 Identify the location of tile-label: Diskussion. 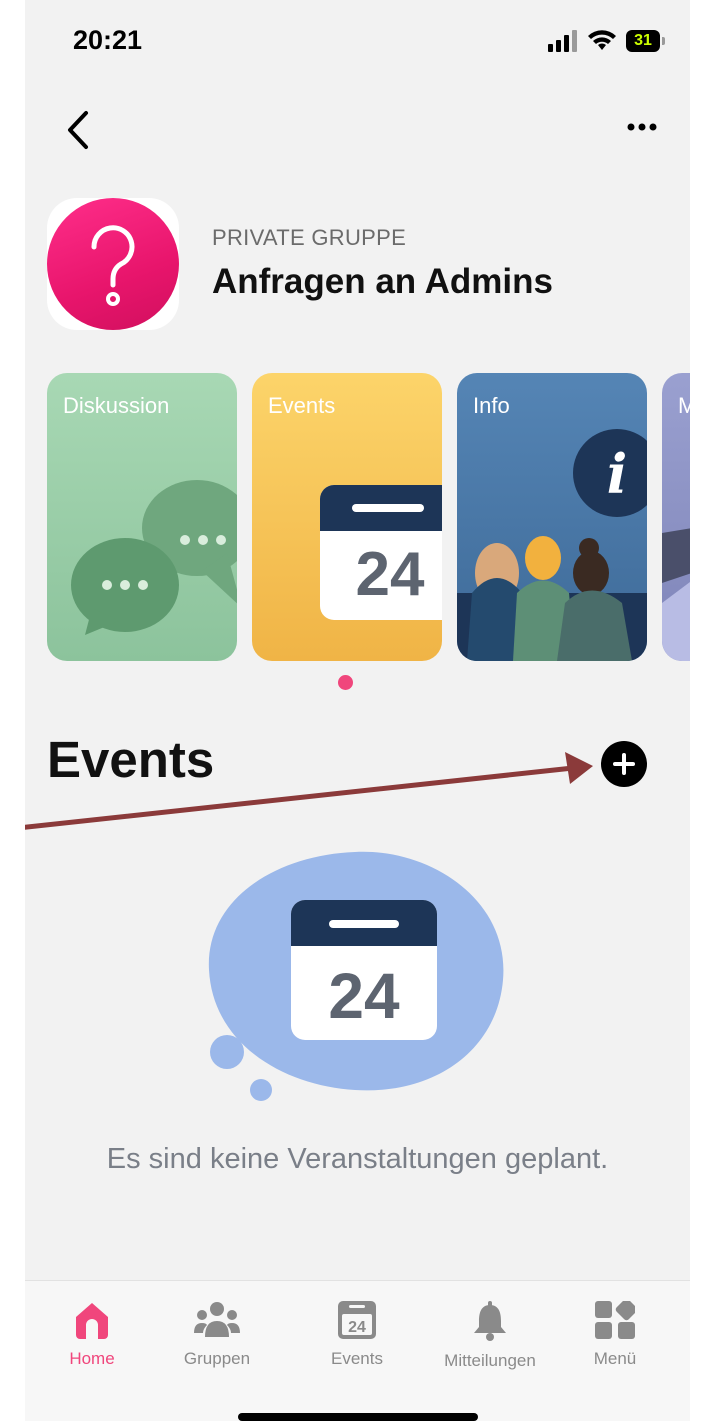
(116, 405).